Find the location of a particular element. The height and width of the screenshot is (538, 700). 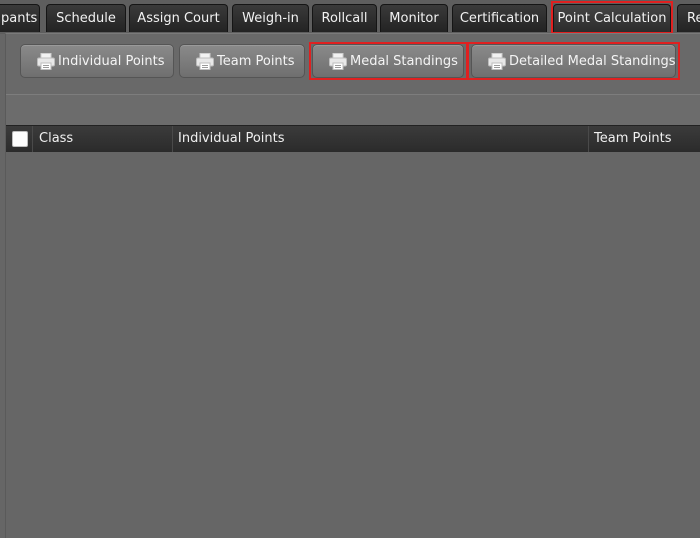

column-label: Class is located at coordinates (56, 138).